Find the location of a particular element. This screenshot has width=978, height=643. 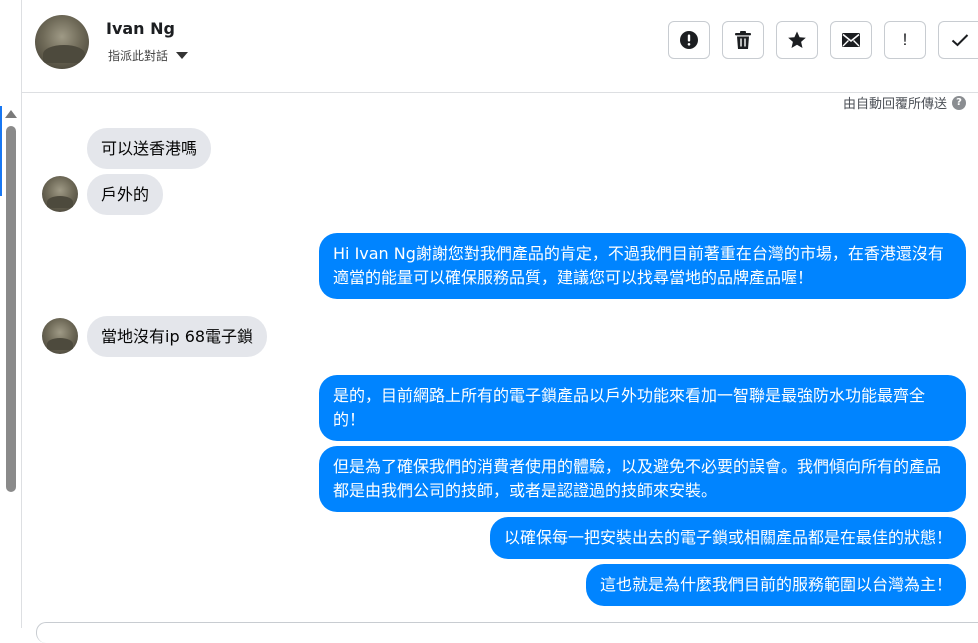

incoming-message: 當地沒有ip 68電子鎖 is located at coordinates (177, 336).